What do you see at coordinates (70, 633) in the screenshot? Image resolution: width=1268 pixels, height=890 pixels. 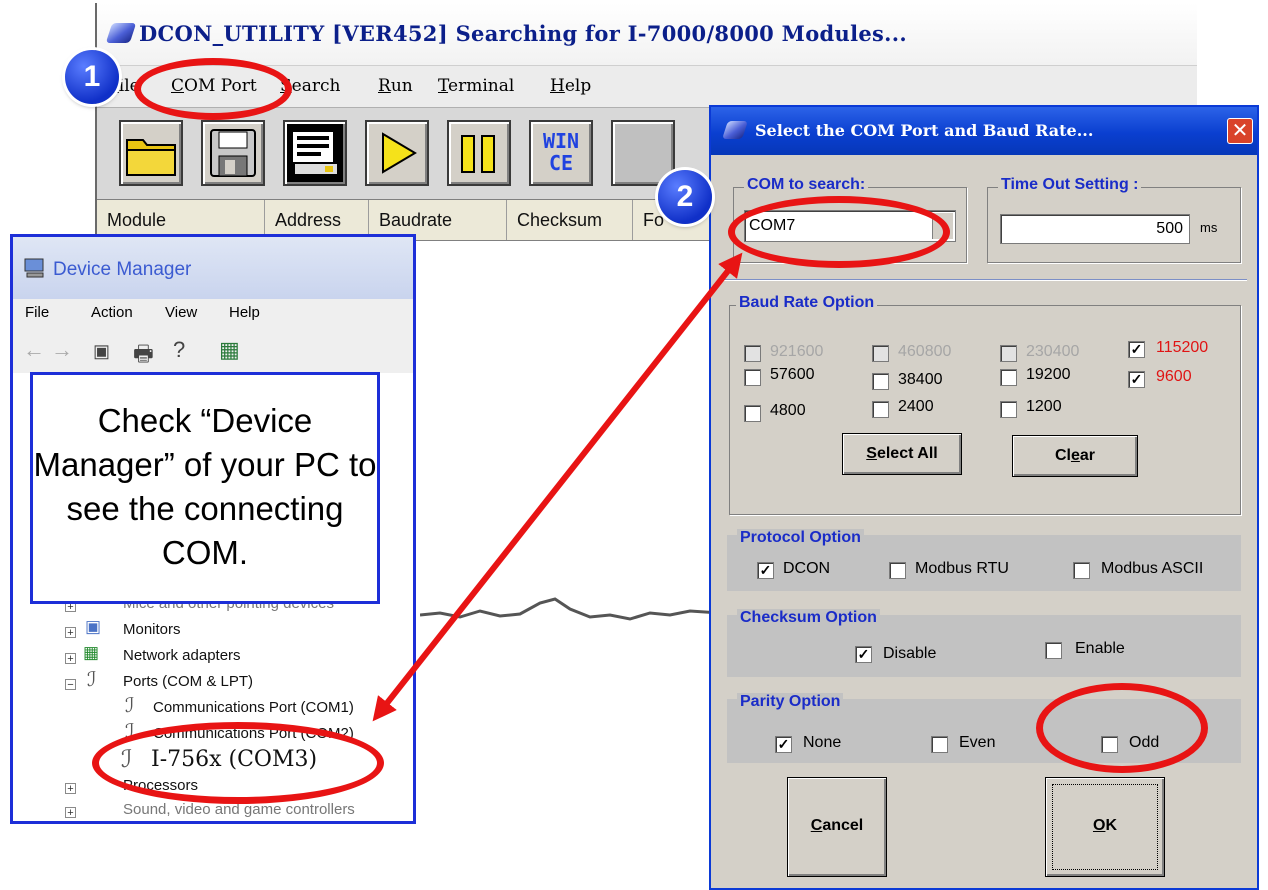 I see `expand-monitors-icon: +` at bounding box center [70, 633].